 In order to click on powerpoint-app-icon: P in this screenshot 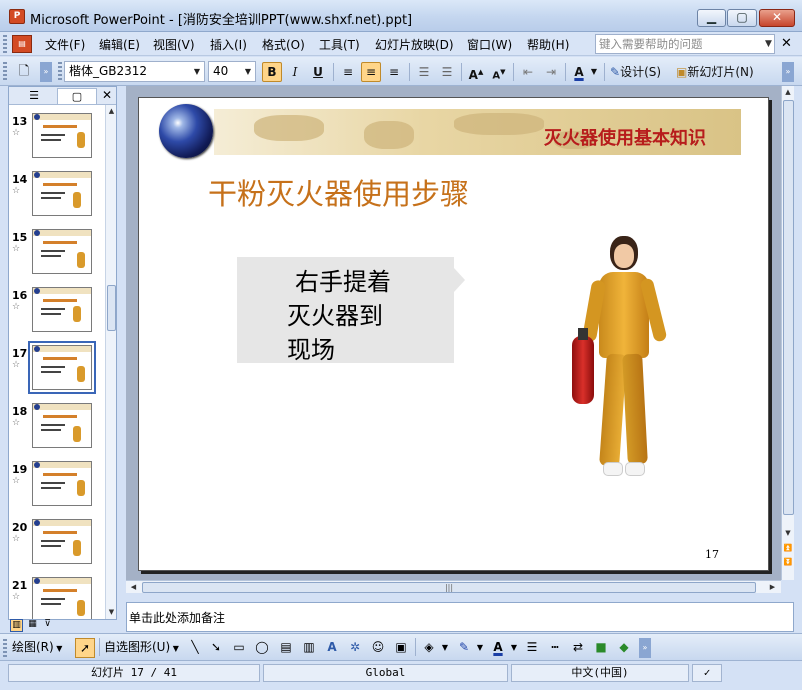, I will do `click(17, 16)`.